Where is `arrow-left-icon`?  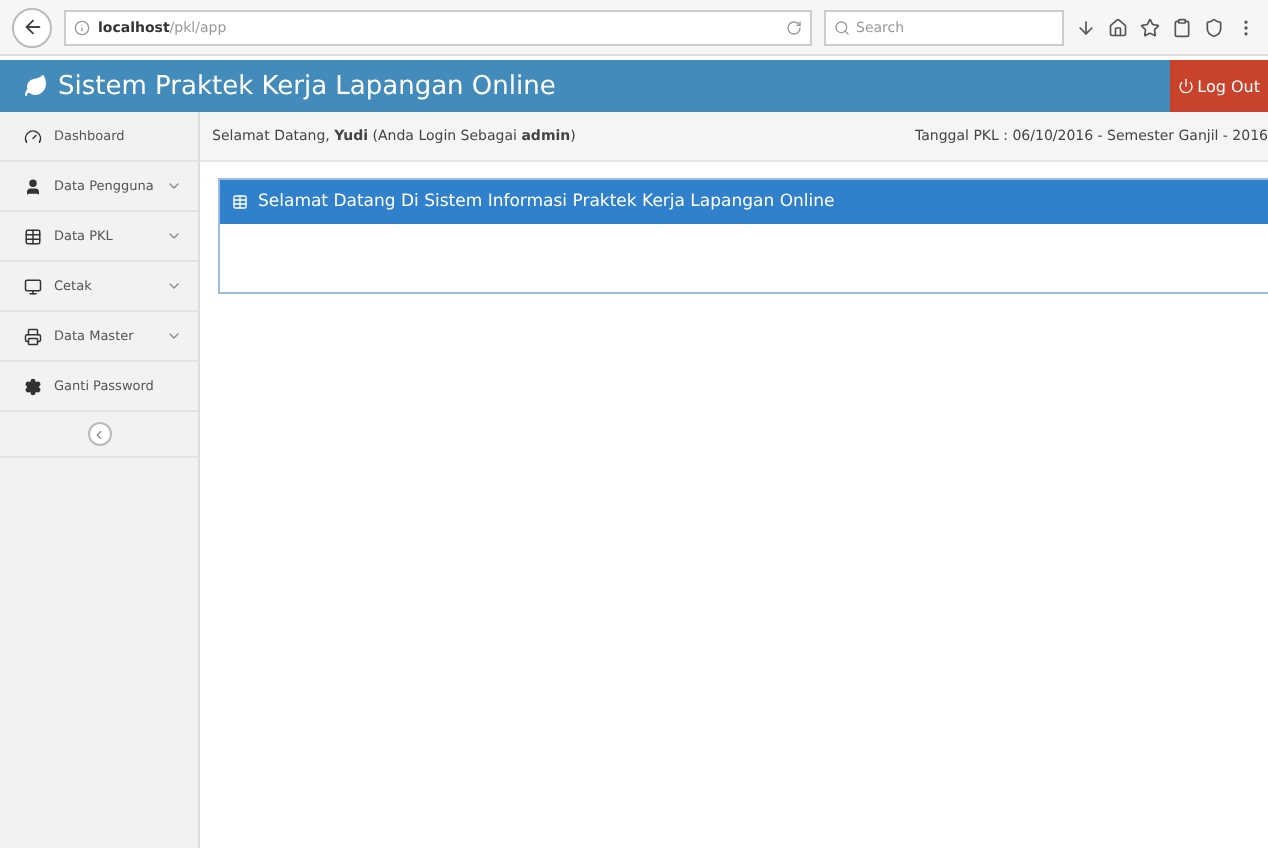
arrow-left-icon is located at coordinates (32, 27).